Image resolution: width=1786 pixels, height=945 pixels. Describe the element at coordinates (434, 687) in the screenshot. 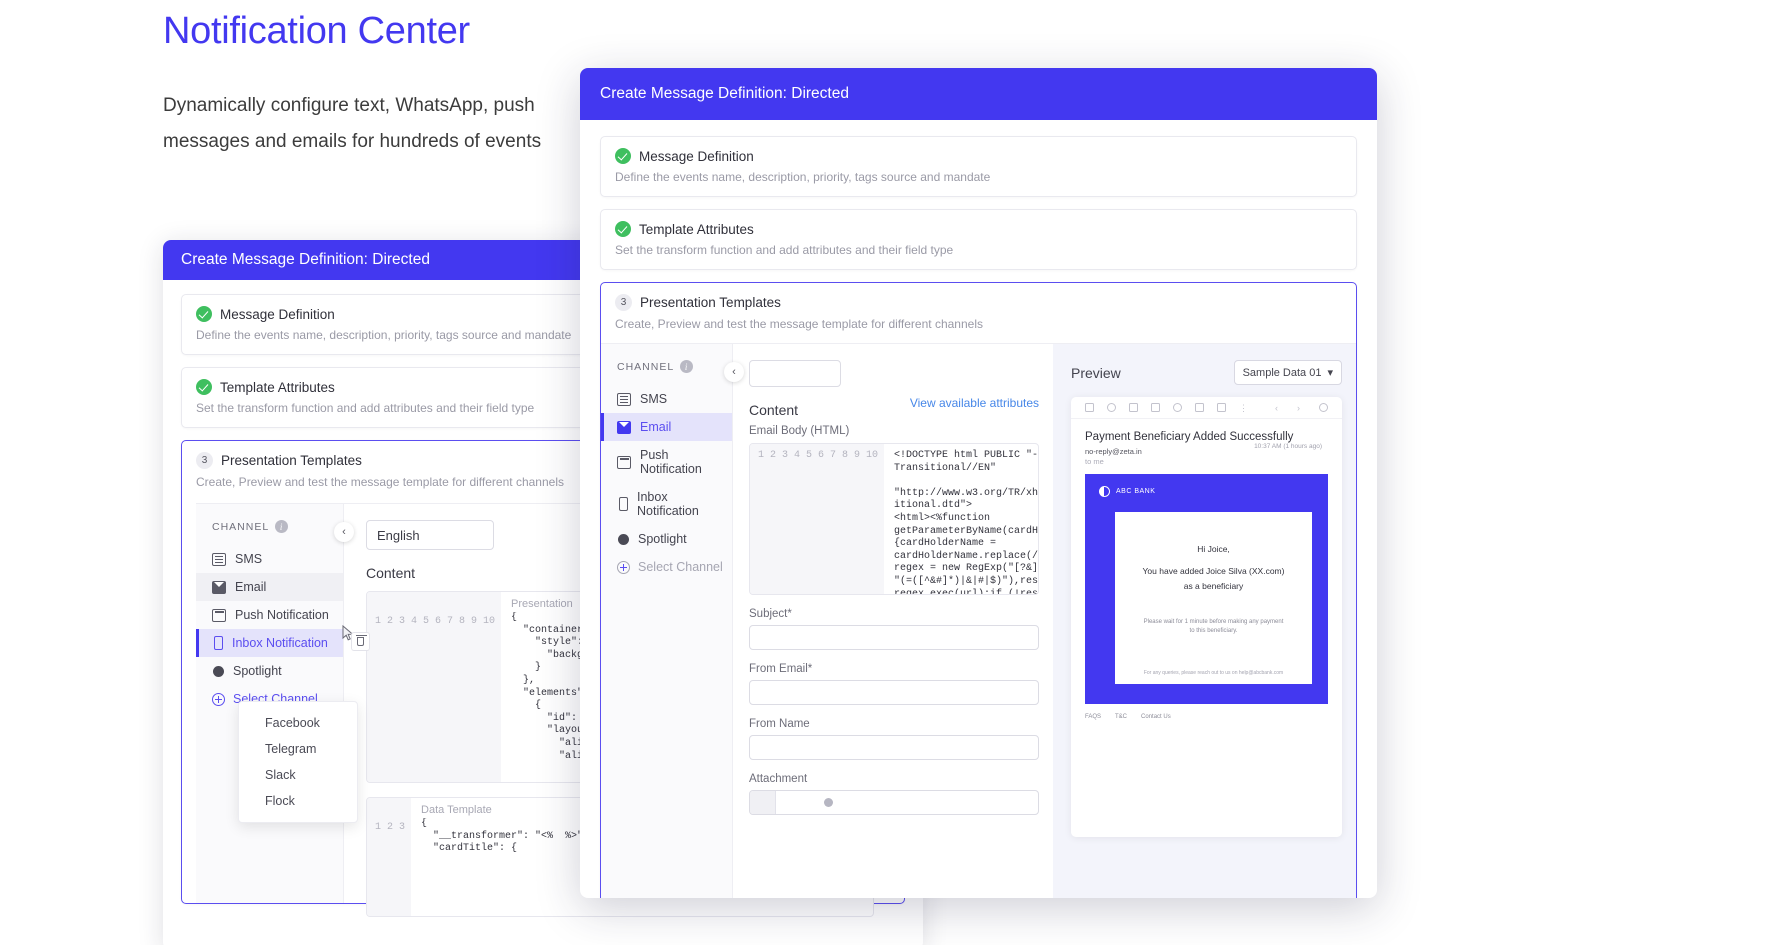

I see `presentation-code-gutter: 1 2 3 4 5 6 7 8 9 10` at that location.